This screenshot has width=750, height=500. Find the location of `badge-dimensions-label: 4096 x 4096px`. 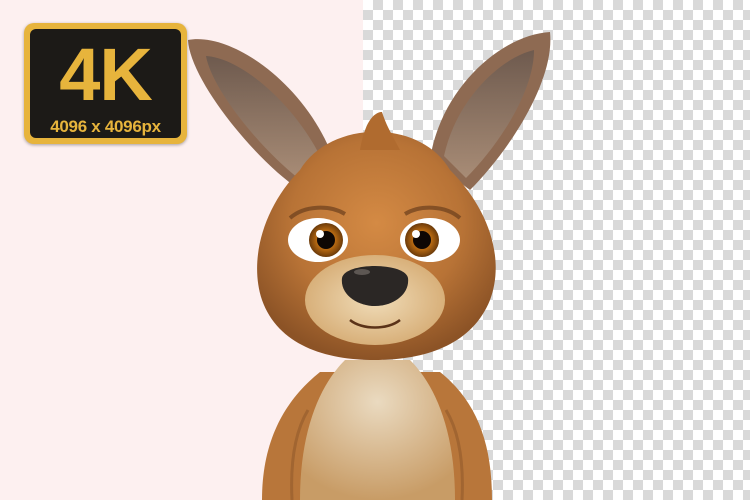

badge-dimensions-label: 4096 x 4096px is located at coordinates (105, 126).